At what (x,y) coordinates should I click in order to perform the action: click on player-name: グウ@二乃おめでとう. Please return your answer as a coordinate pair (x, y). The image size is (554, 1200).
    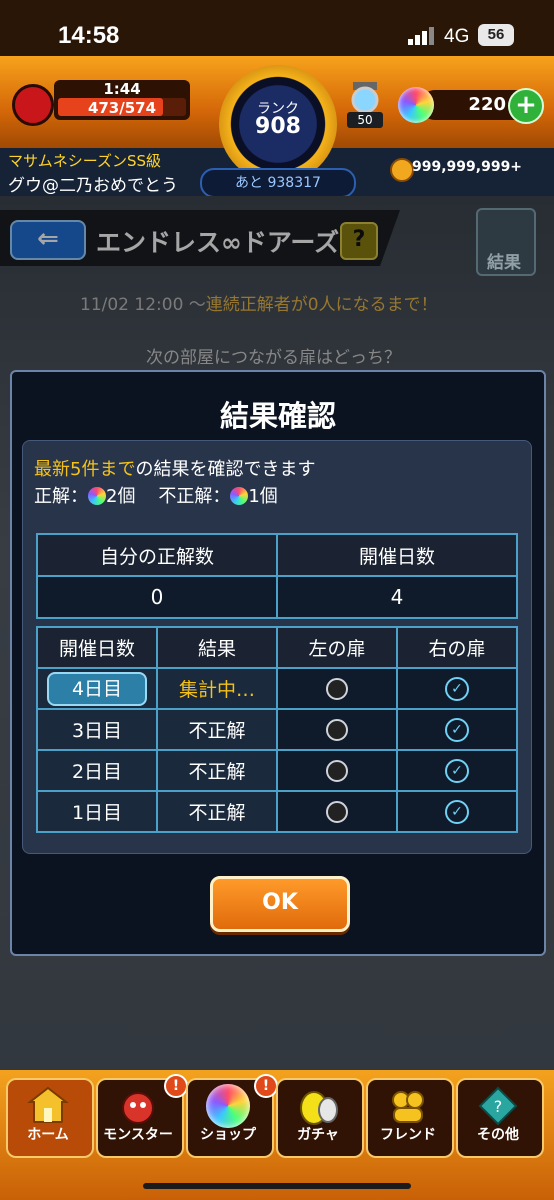
    Looking at the image, I should click on (93, 186).